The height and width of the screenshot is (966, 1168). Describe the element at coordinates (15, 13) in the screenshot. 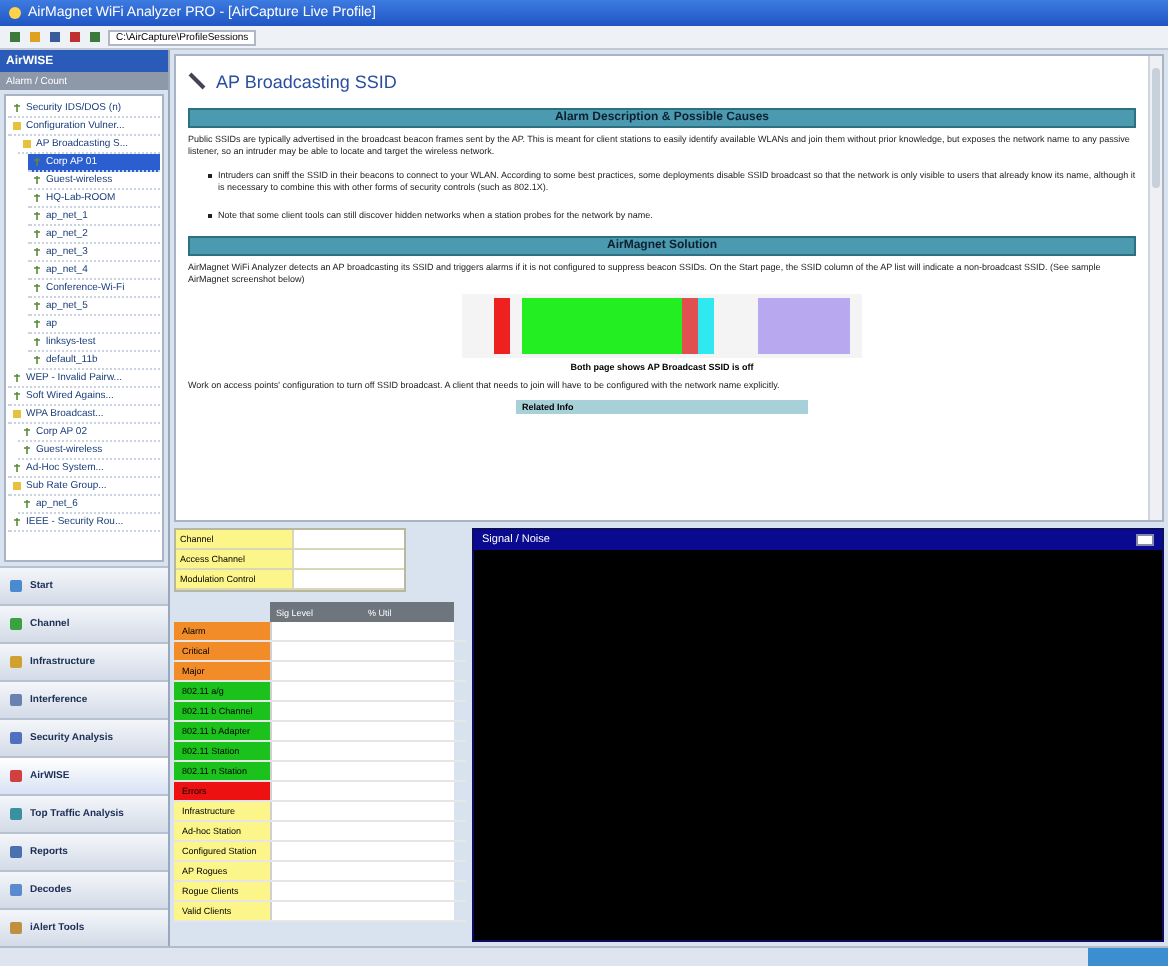

I see `app-icon` at that location.